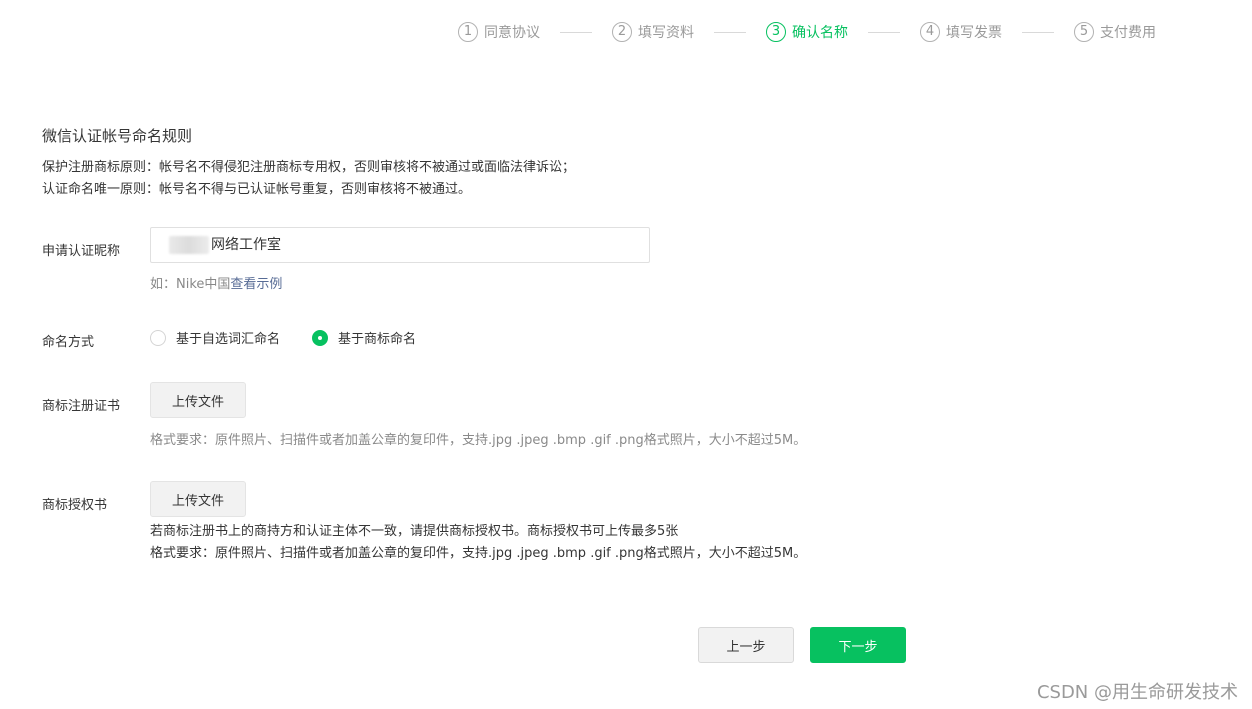 The width and height of the screenshot is (1252, 709). What do you see at coordinates (81, 251) in the screenshot?
I see `nickname-label: 申请认证昵称` at bounding box center [81, 251].